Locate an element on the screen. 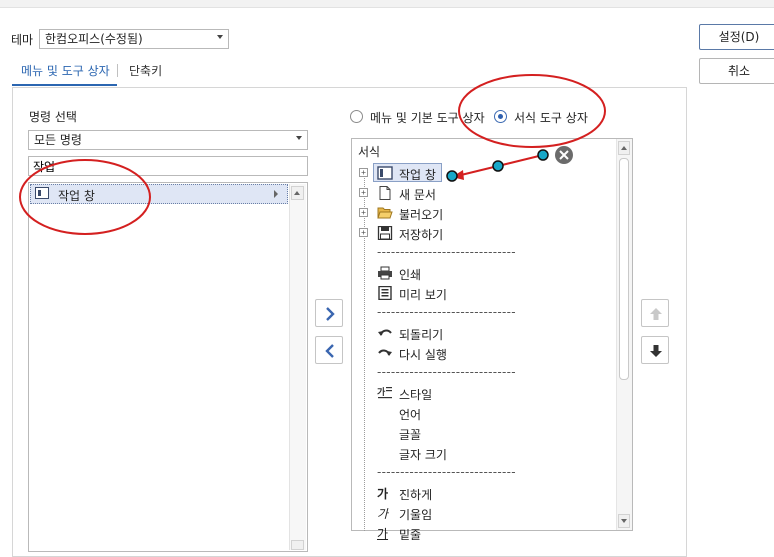 This screenshot has height=557, width=774. set-button: 설정(D) is located at coordinates (736, 37).